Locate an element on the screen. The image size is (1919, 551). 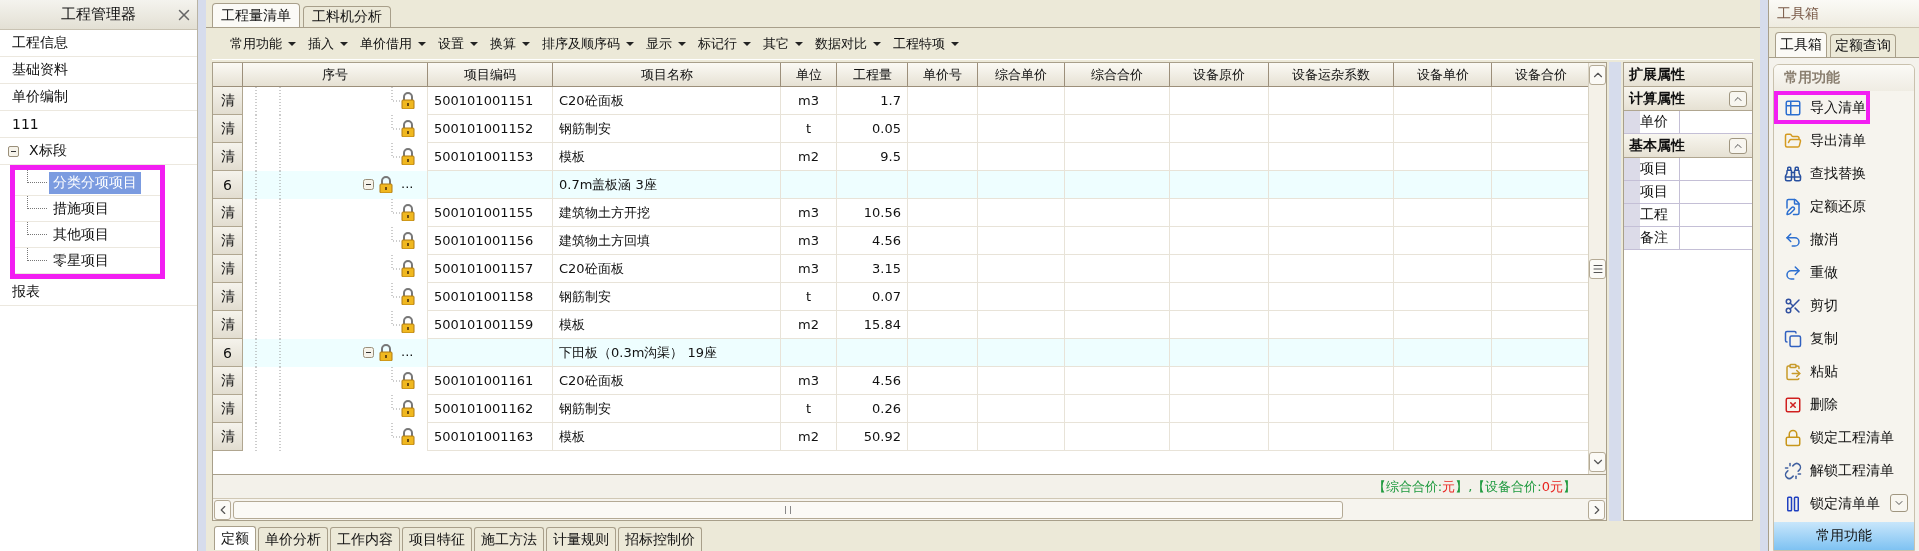
tab: 计量规则 is located at coordinates (581, 539).